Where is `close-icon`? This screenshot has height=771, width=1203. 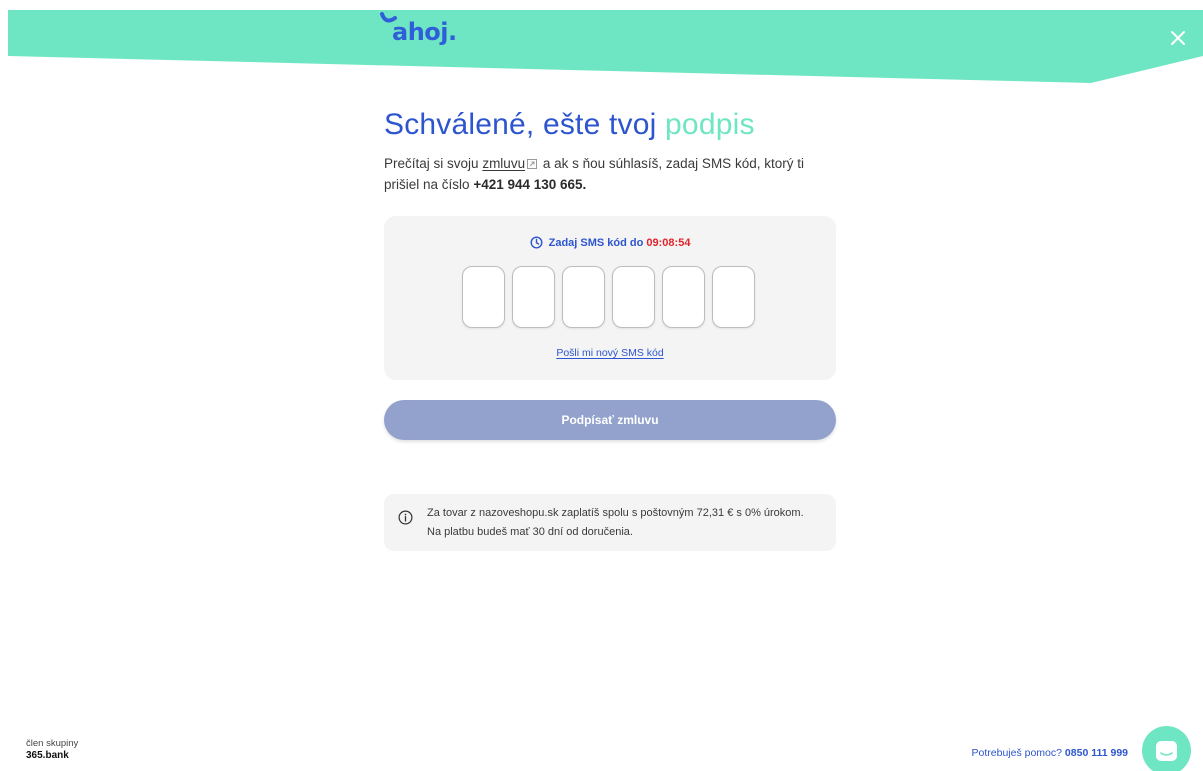
close-icon is located at coordinates (1178, 38).